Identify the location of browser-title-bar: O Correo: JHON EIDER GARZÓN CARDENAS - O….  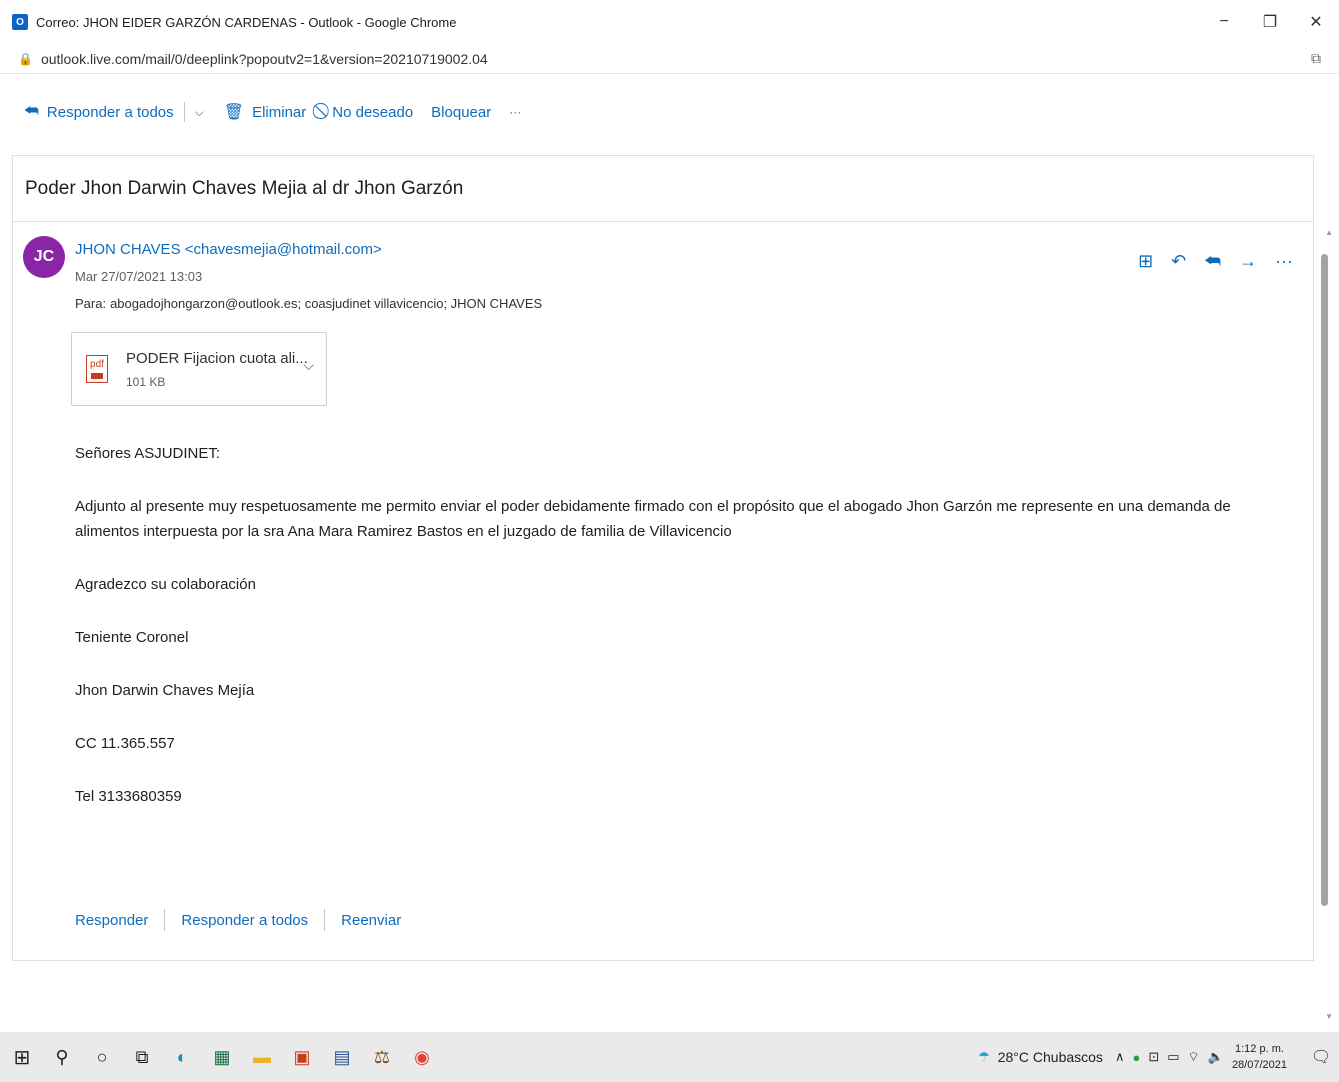
(669, 22).